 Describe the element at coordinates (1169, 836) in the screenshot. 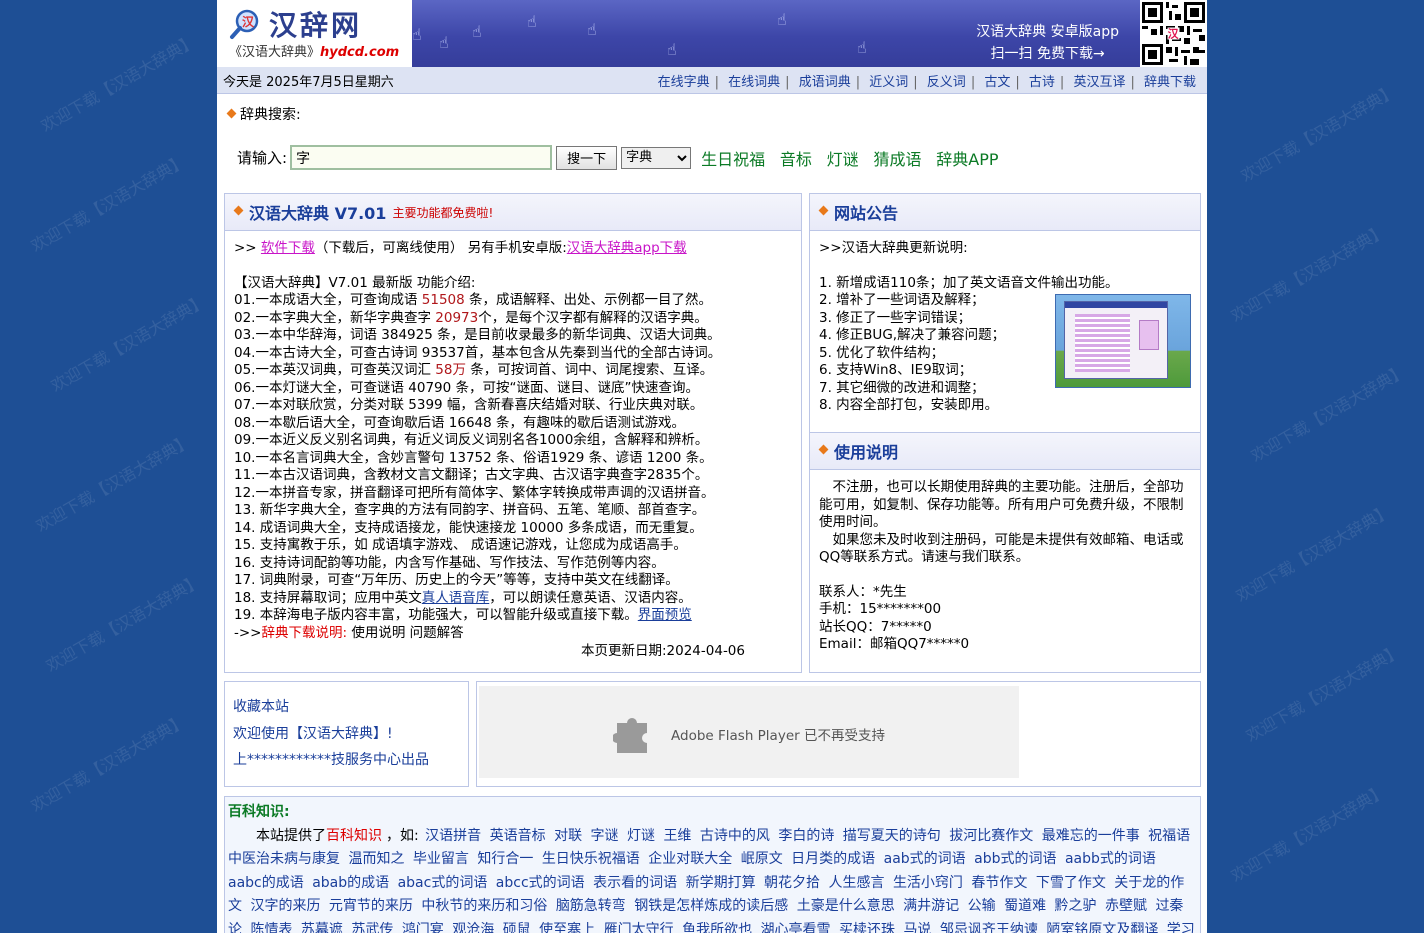

I see `encyclopedia-link: 祝福语` at that location.